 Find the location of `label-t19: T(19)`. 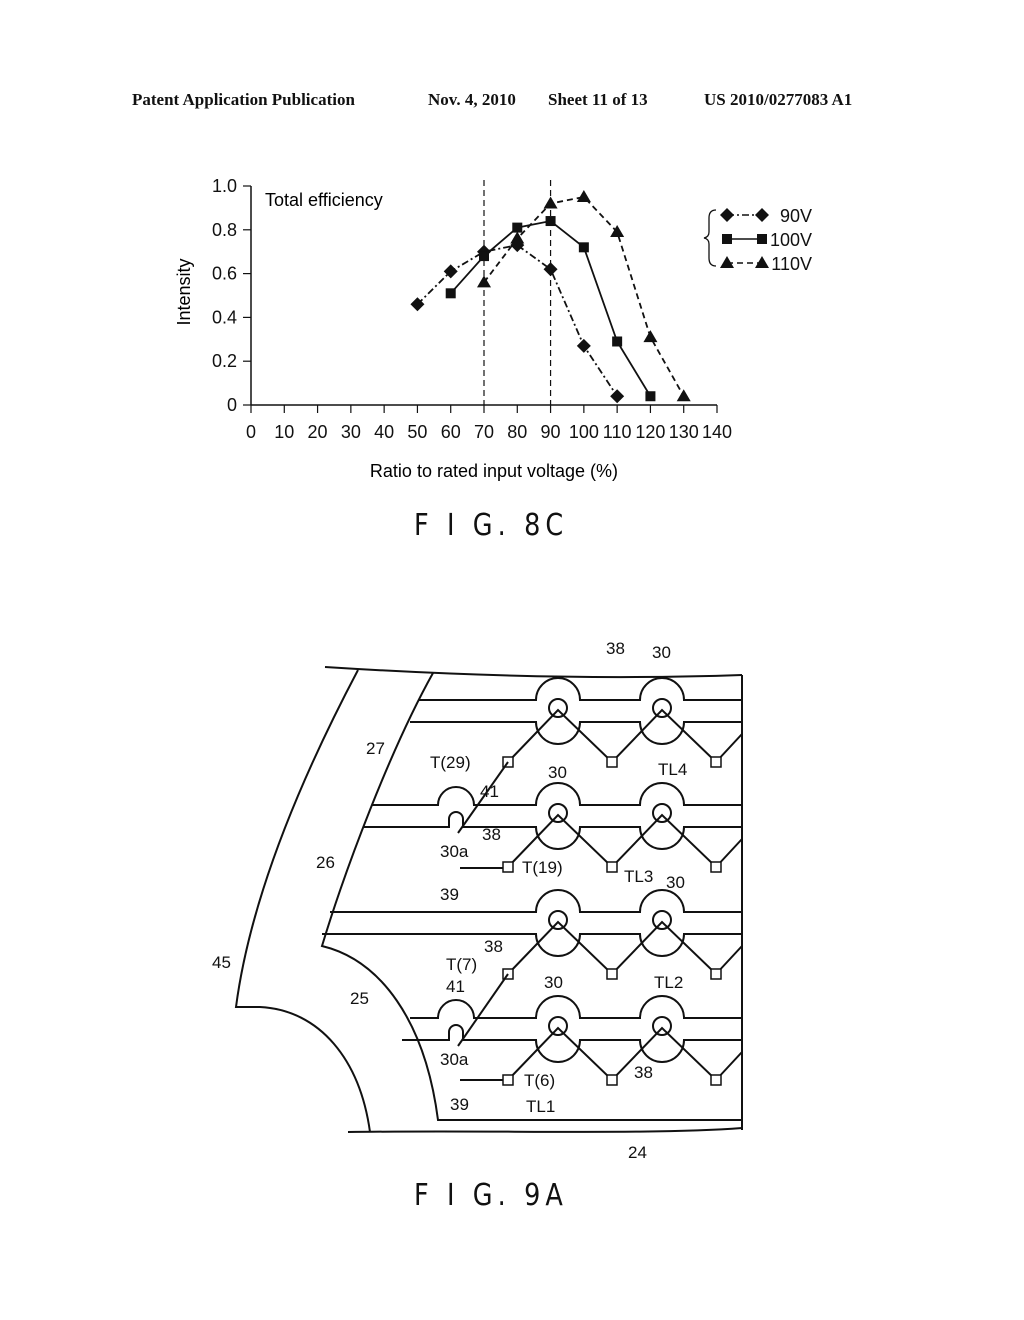

label-t19: T(19) is located at coordinates (542, 867).